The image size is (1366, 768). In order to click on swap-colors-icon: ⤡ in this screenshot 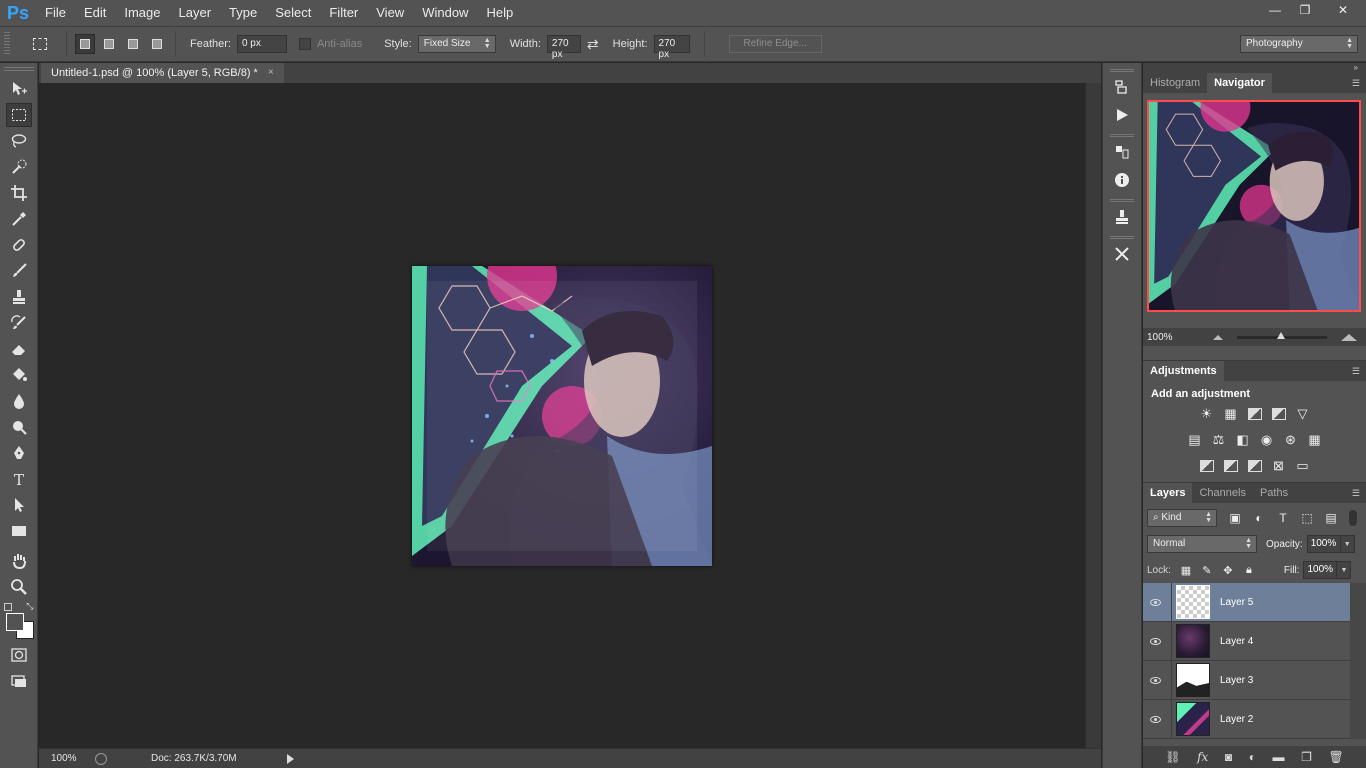, I will do `click(29, 606)`.